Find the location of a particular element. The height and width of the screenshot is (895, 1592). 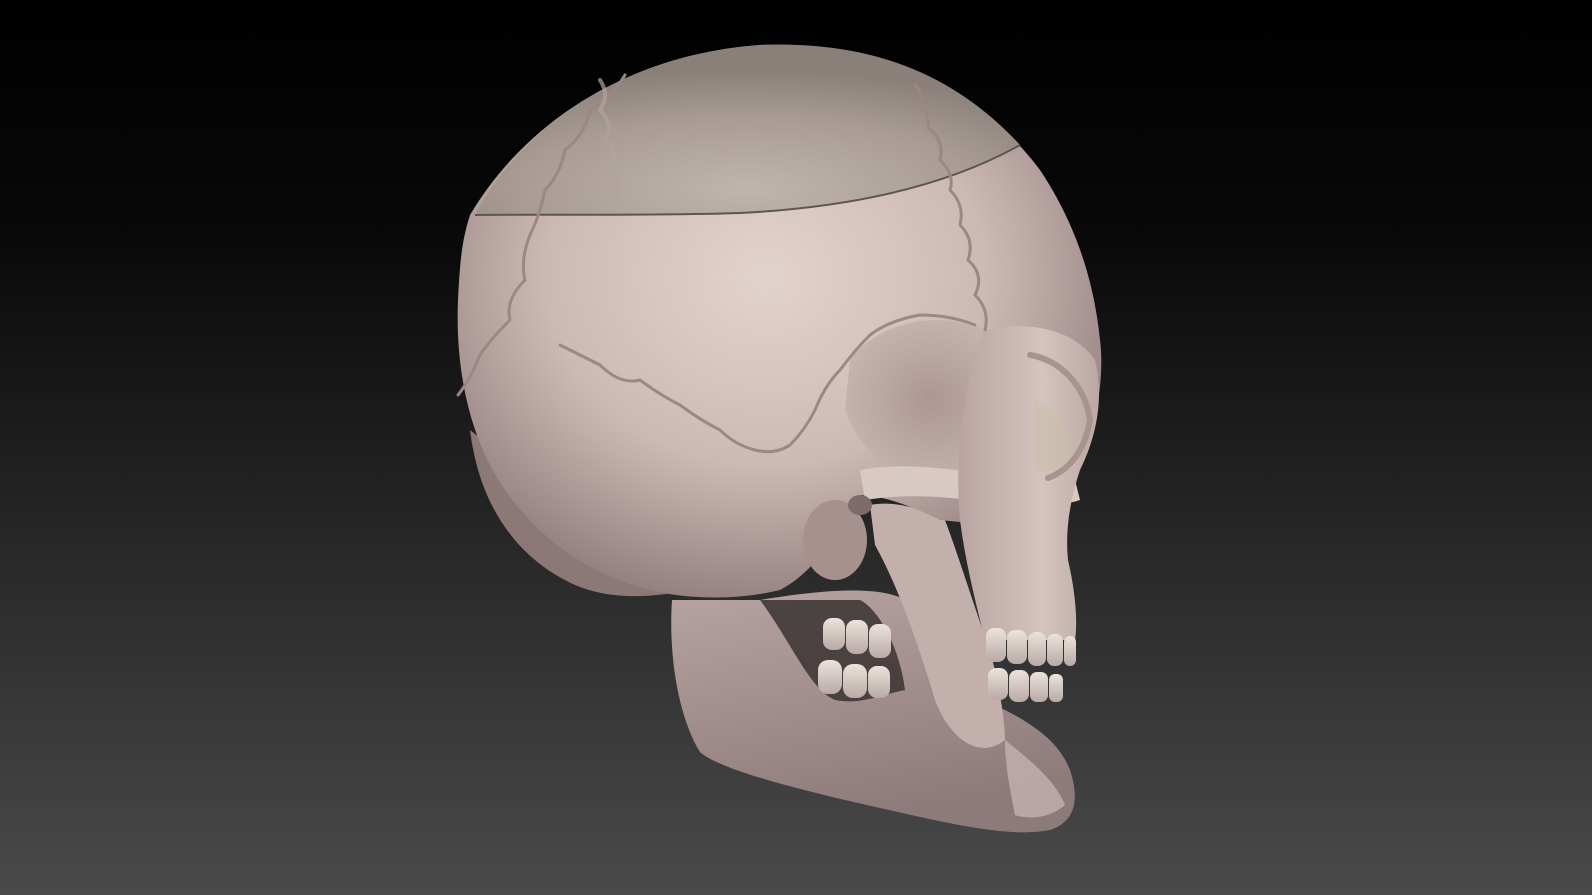

ear-canal is located at coordinates (860, 505).